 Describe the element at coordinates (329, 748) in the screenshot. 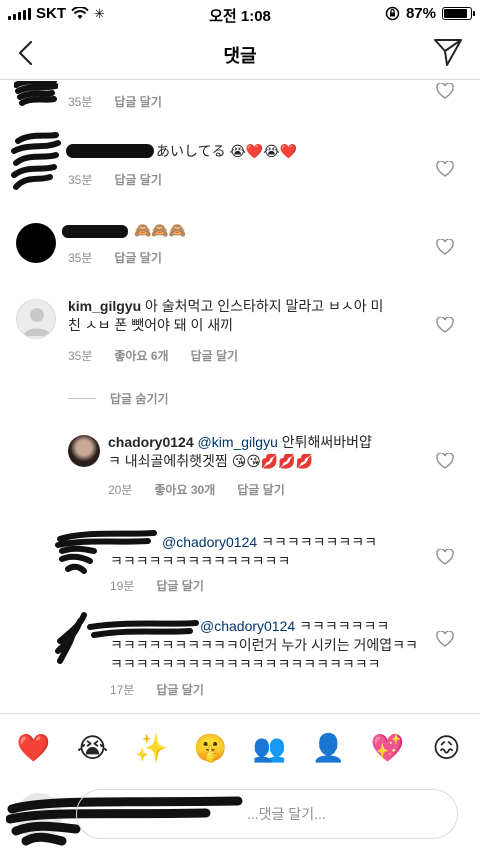

I see `emoji-person-button: 👤` at that location.